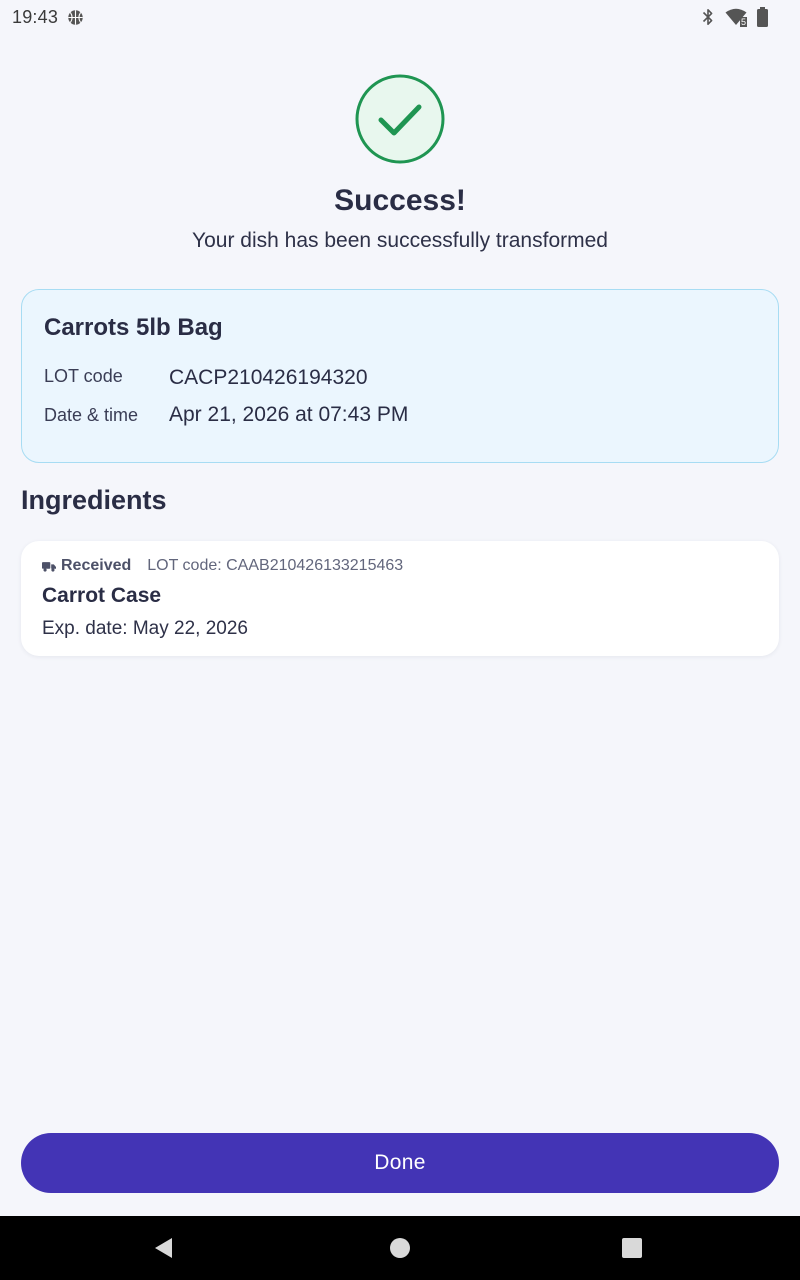 Image resolution: width=800 pixels, height=1280 pixels. What do you see at coordinates (83, 376) in the screenshot?
I see `lot-code-label: LOT code` at bounding box center [83, 376].